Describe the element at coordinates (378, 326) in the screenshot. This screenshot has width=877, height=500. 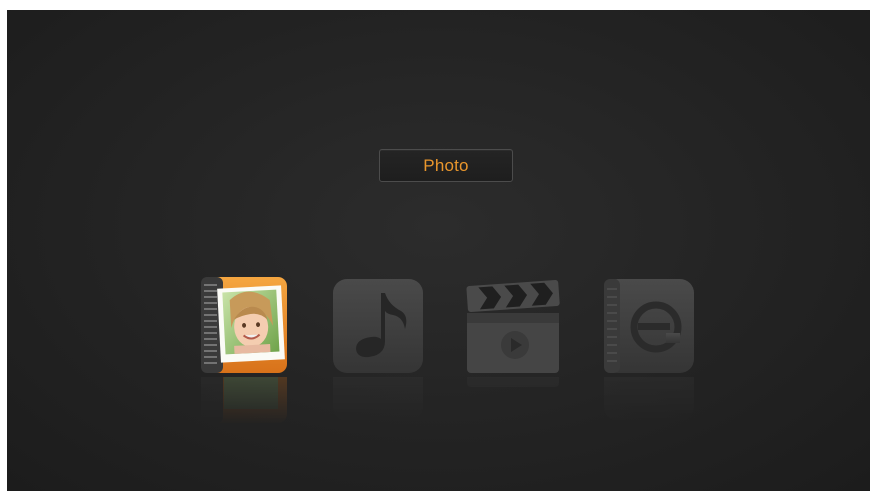
I see `music-note-icon` at that location.